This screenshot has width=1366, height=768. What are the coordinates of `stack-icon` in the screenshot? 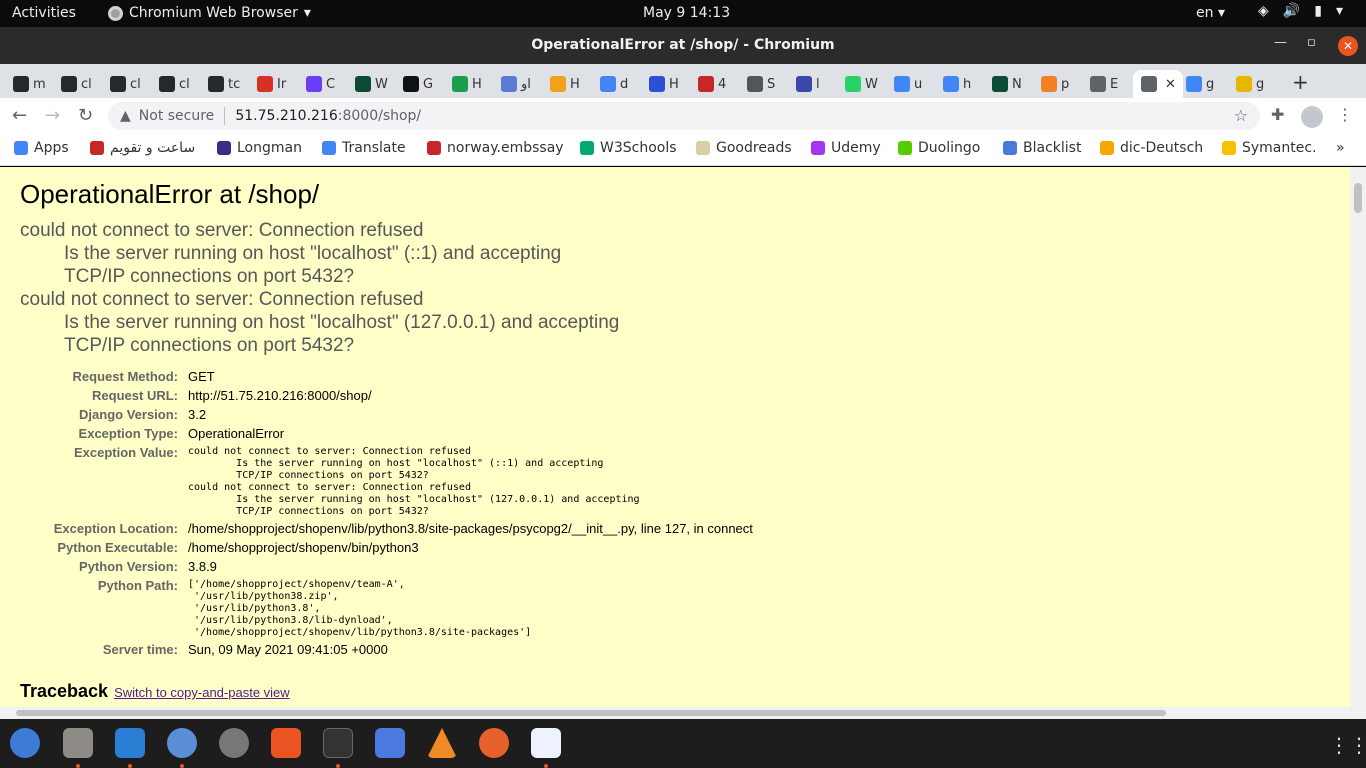 It's located at (1049, 84).